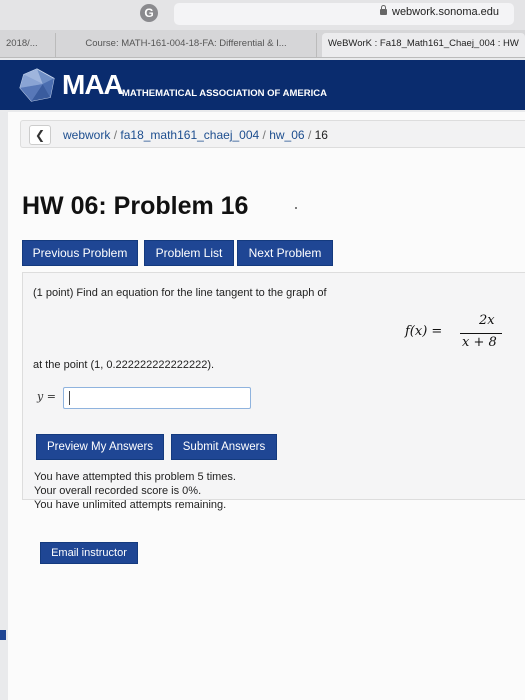 The width and height of the screenshot is (525, 700). What do you see at coordinates (189, 253) in the screenshot?
I see `problem-list-button: Problem List` at bounding box center [189, 253].